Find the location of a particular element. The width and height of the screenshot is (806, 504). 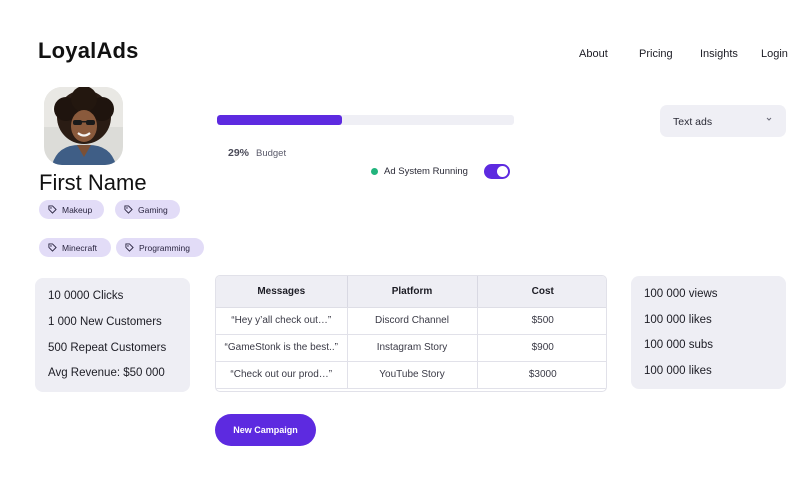

cell-platform: Instagram Story is located at coordinates (412, 348).